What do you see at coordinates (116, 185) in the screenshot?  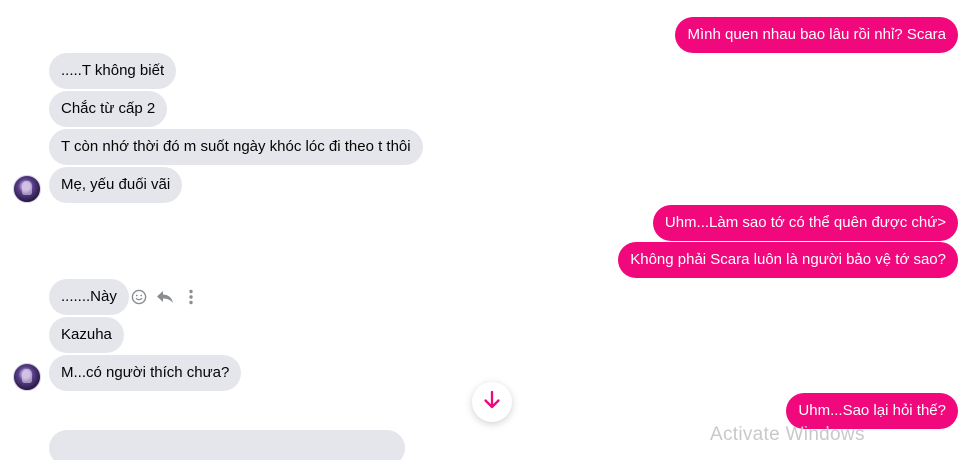 I see `incoming-message-bubble: Mẹ, yếu đuối vãi` at bounding box center [116, 185].